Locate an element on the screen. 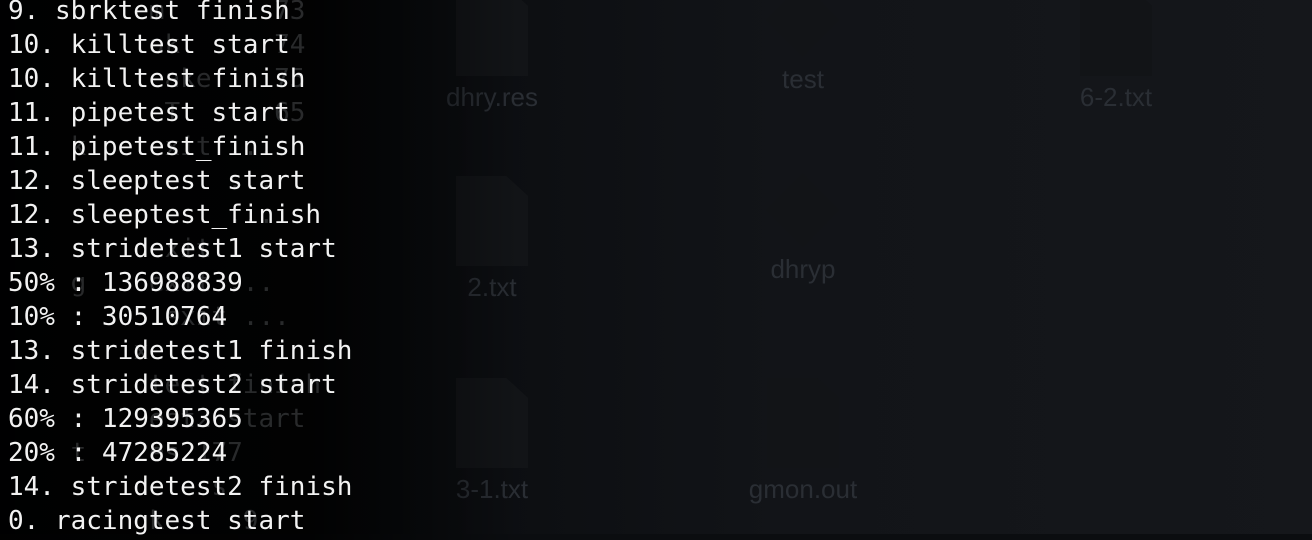  terminal-line: 12. sleeptest_finish is located at coordinates (165, 215).